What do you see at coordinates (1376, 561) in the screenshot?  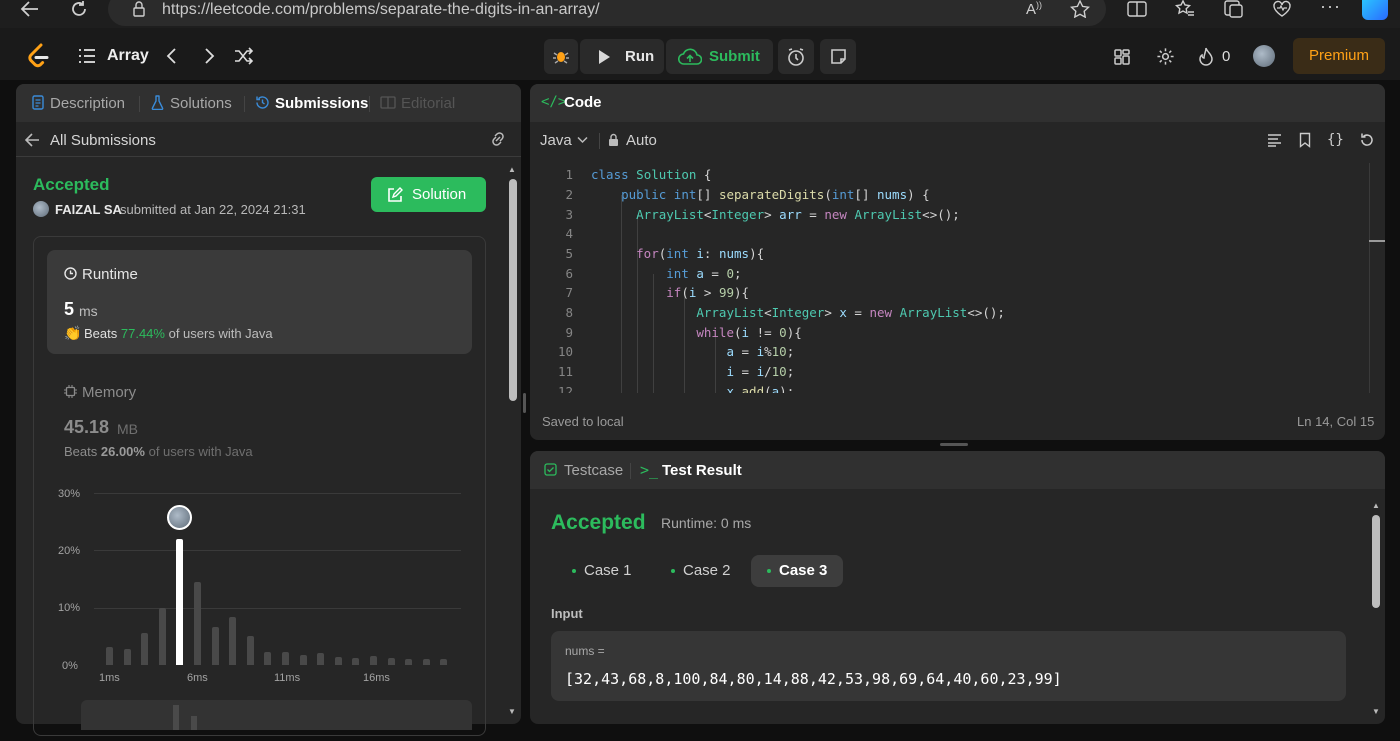 I see `result-scrollbar-thumb` at bounding box center [1376, 561].